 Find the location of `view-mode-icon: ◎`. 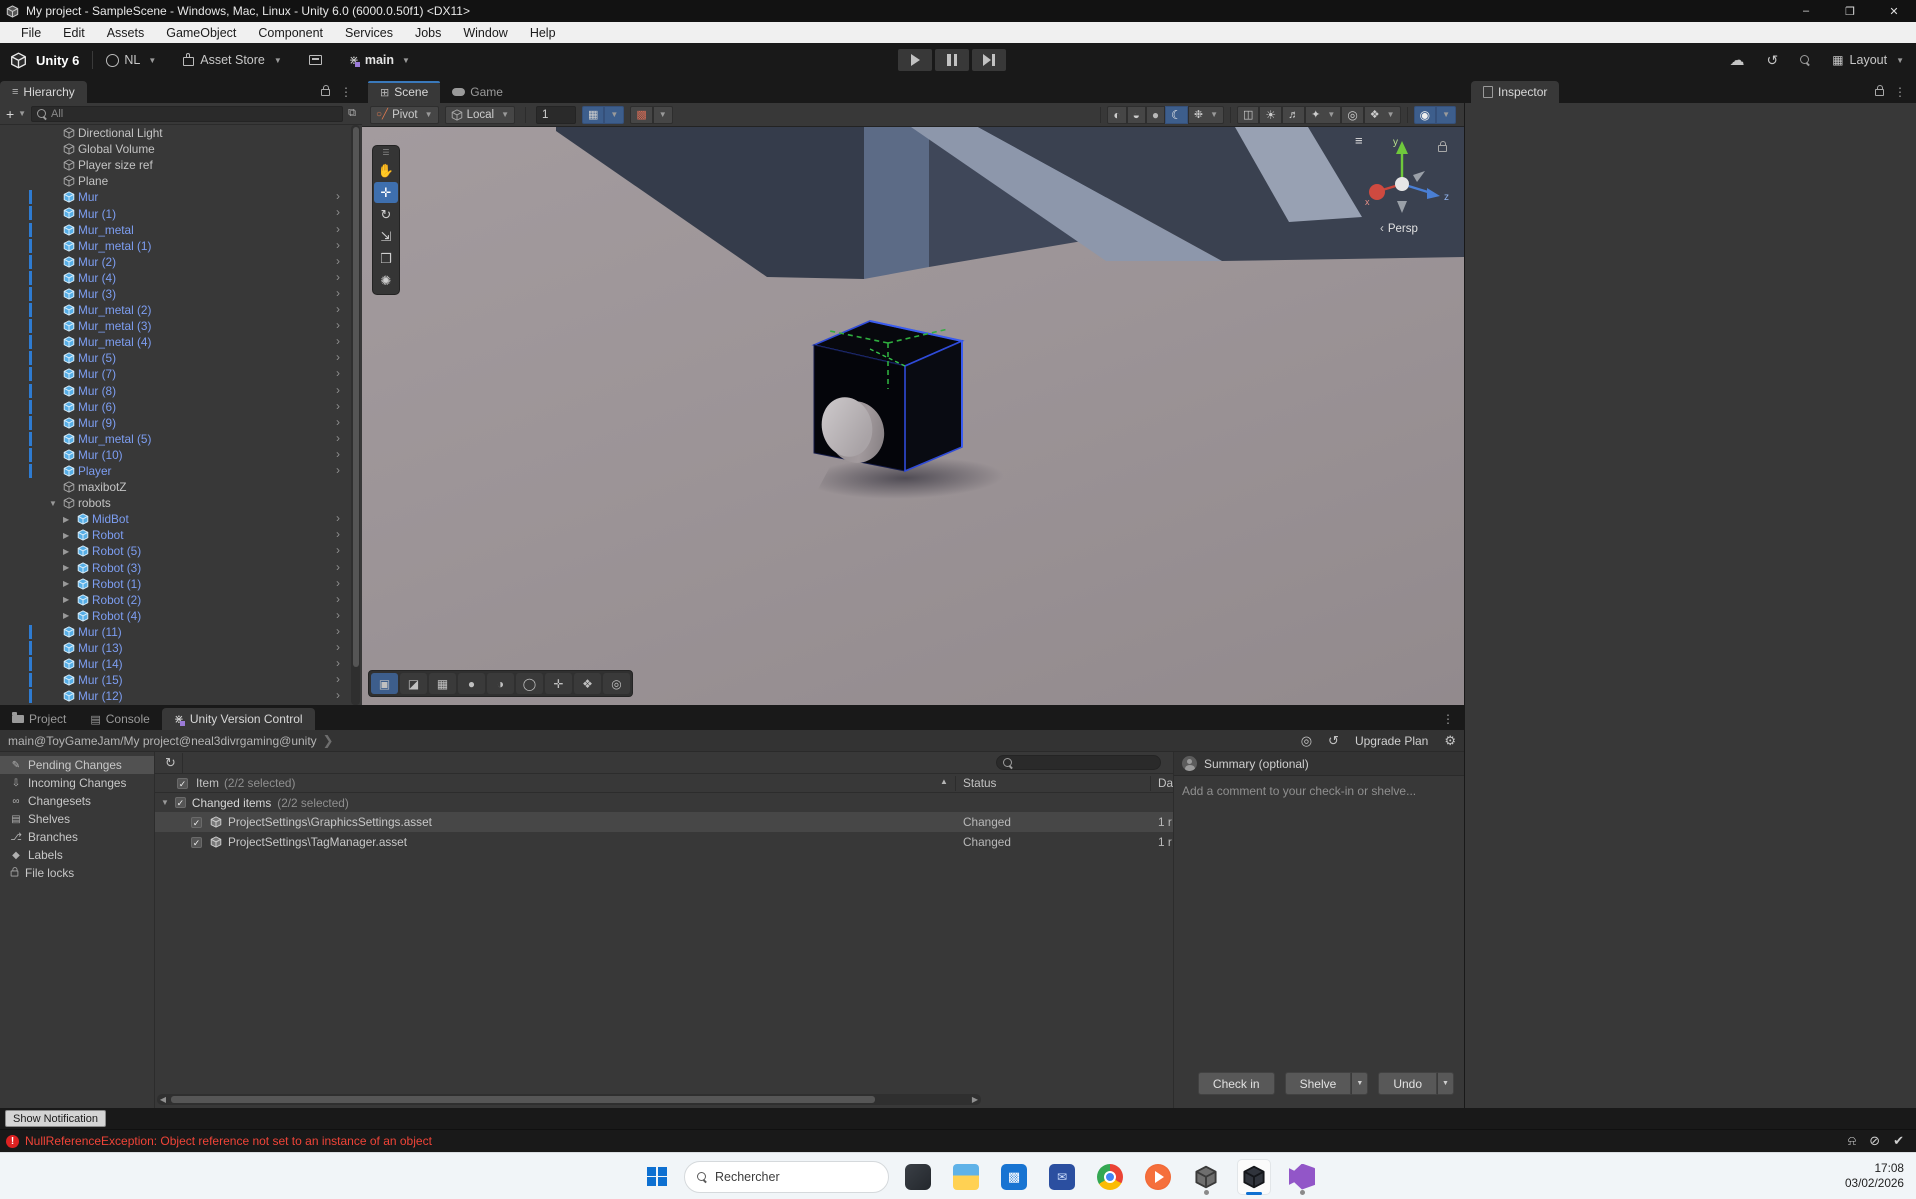

view-mode-icon: ◎ is located at coordinates (1306, 741).